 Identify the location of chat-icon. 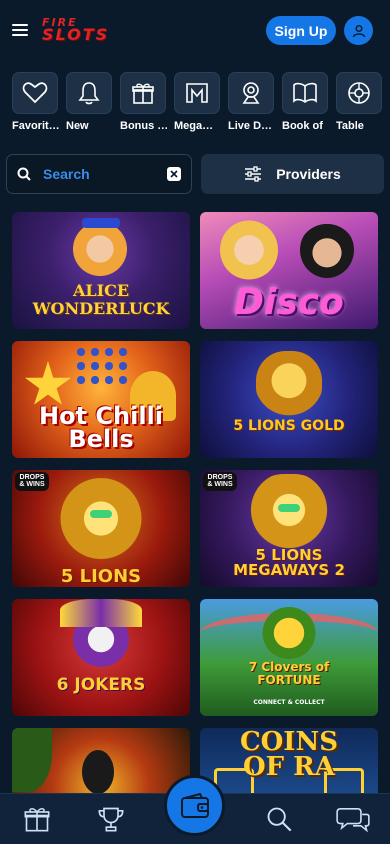
(353, 820).